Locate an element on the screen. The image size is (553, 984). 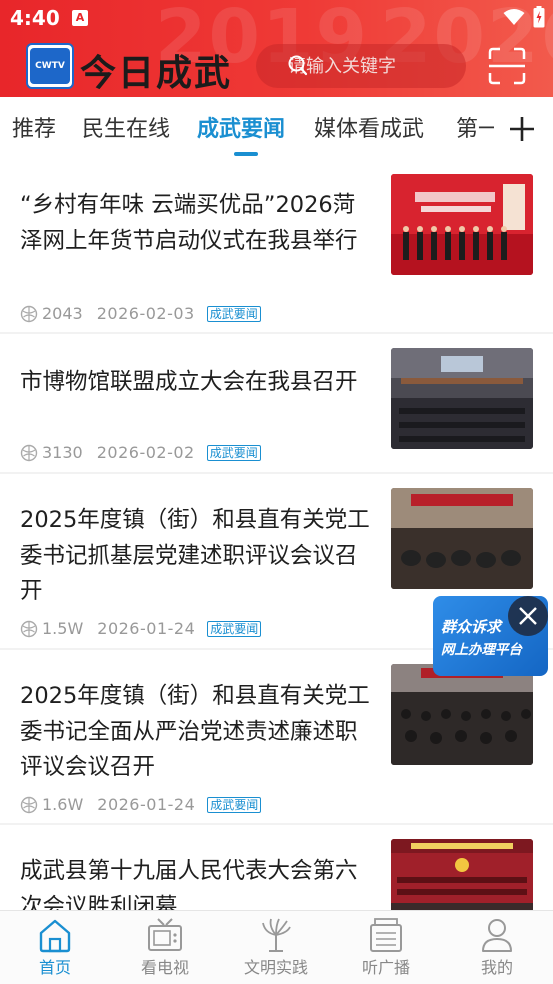
nav-label: 看电视 is located at coordinates (164, 967).